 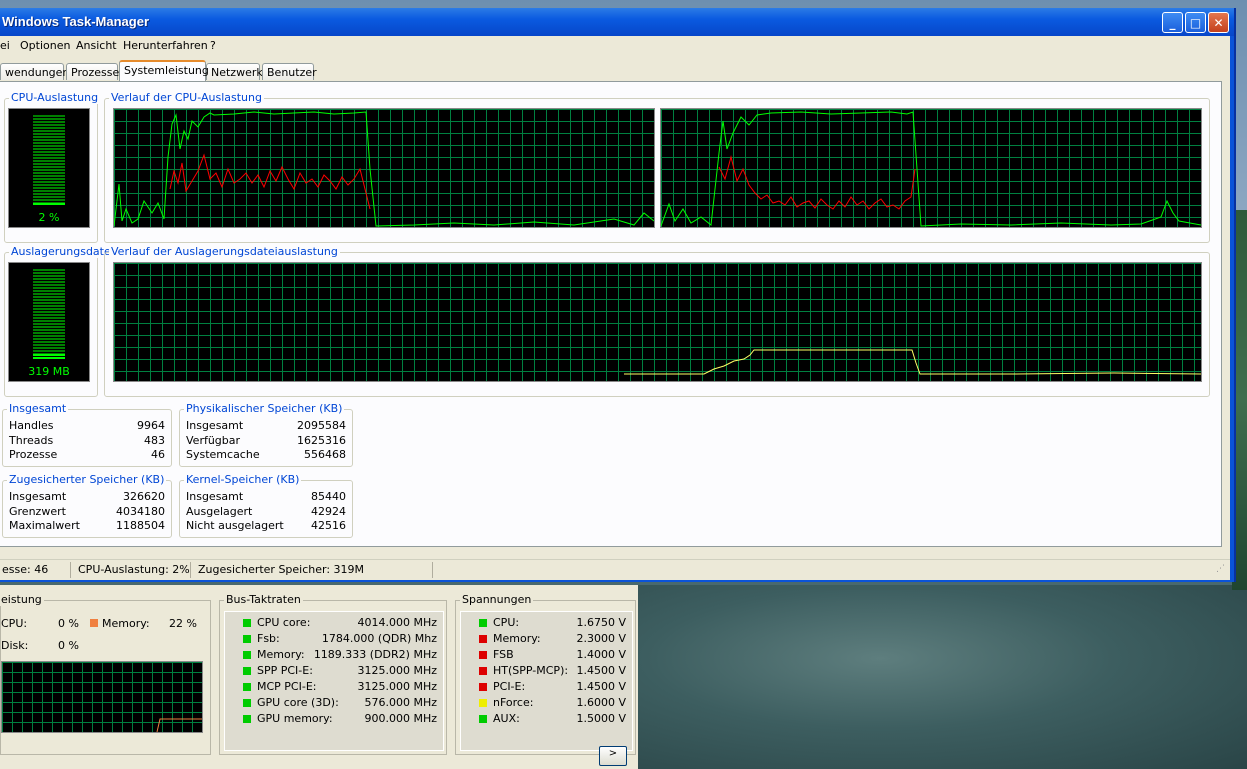 I want to click on stat-row: Handles 9964, so click(x=87, y=426).